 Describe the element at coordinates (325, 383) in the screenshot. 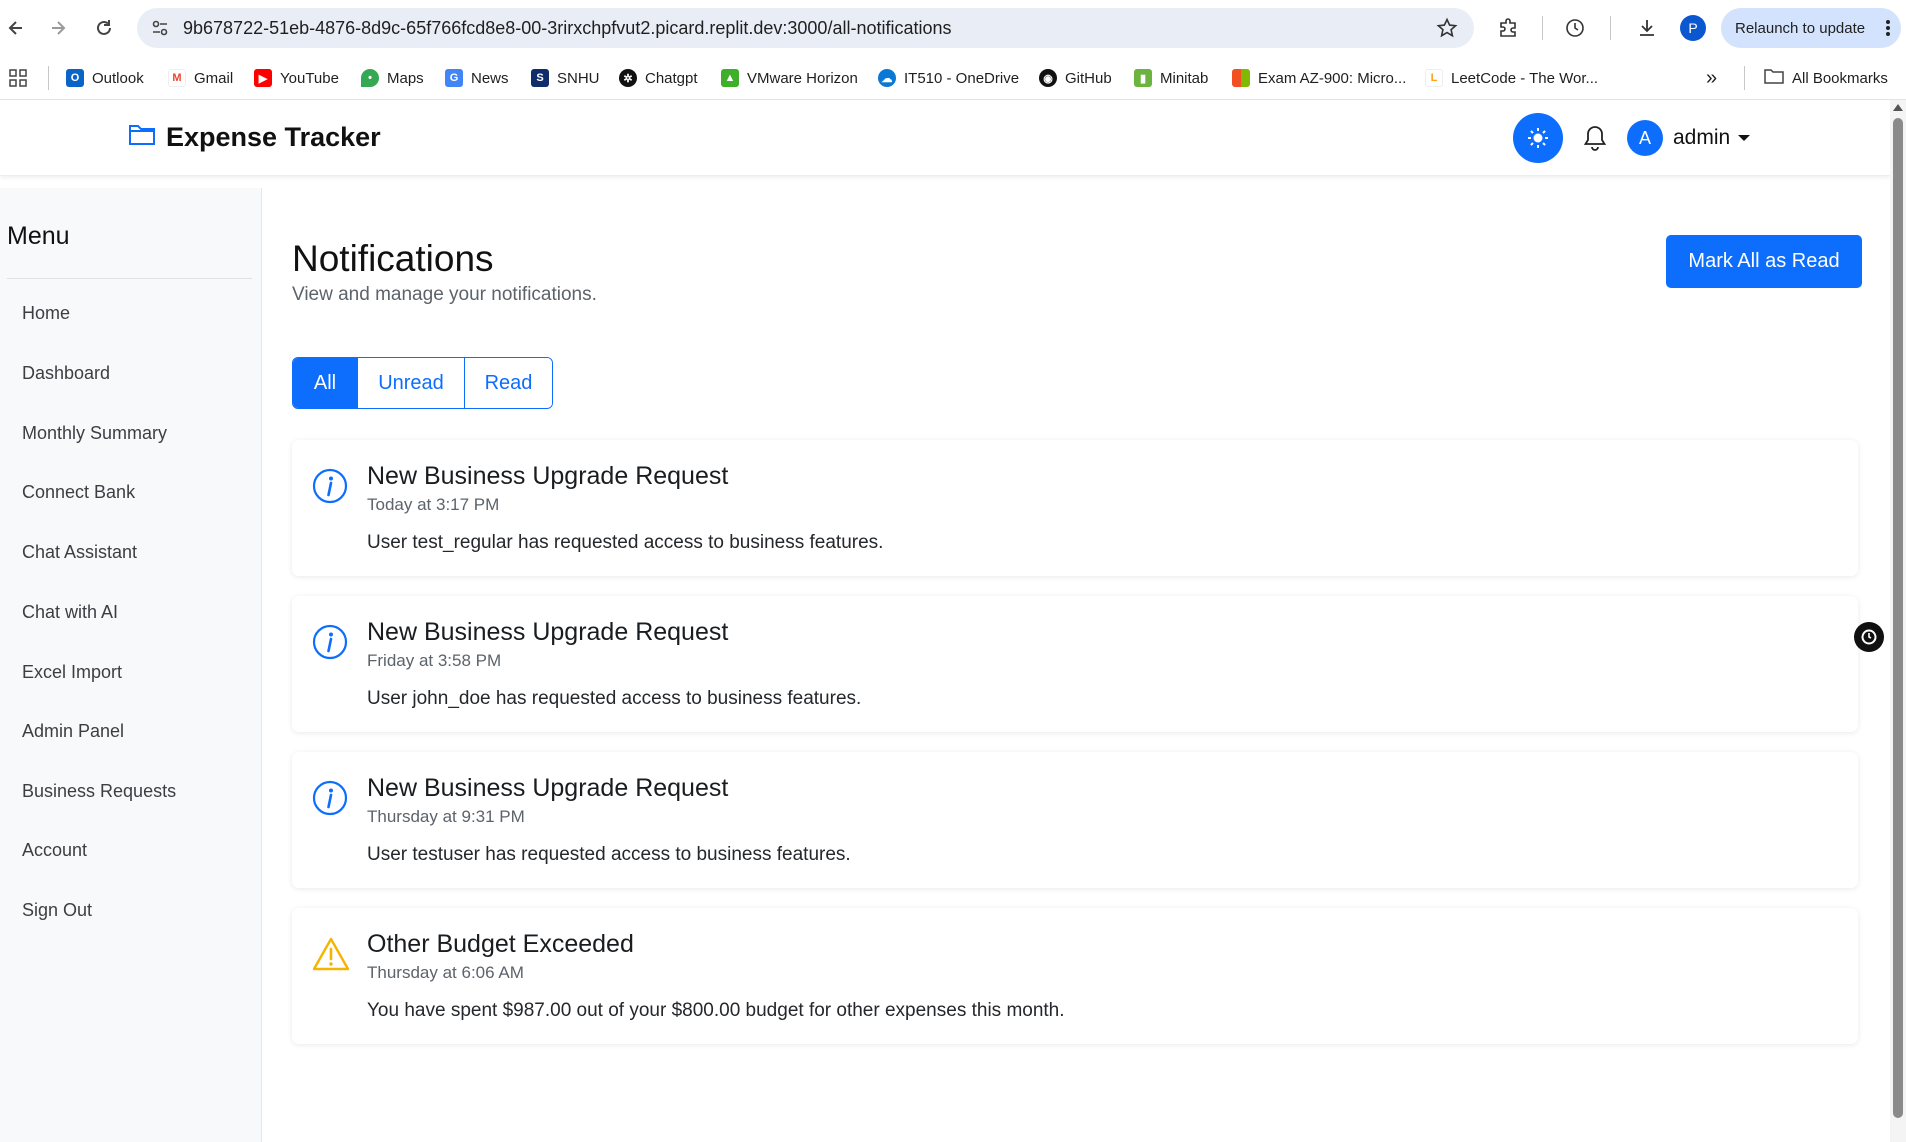

I see `filter-all-button: All` at that location.